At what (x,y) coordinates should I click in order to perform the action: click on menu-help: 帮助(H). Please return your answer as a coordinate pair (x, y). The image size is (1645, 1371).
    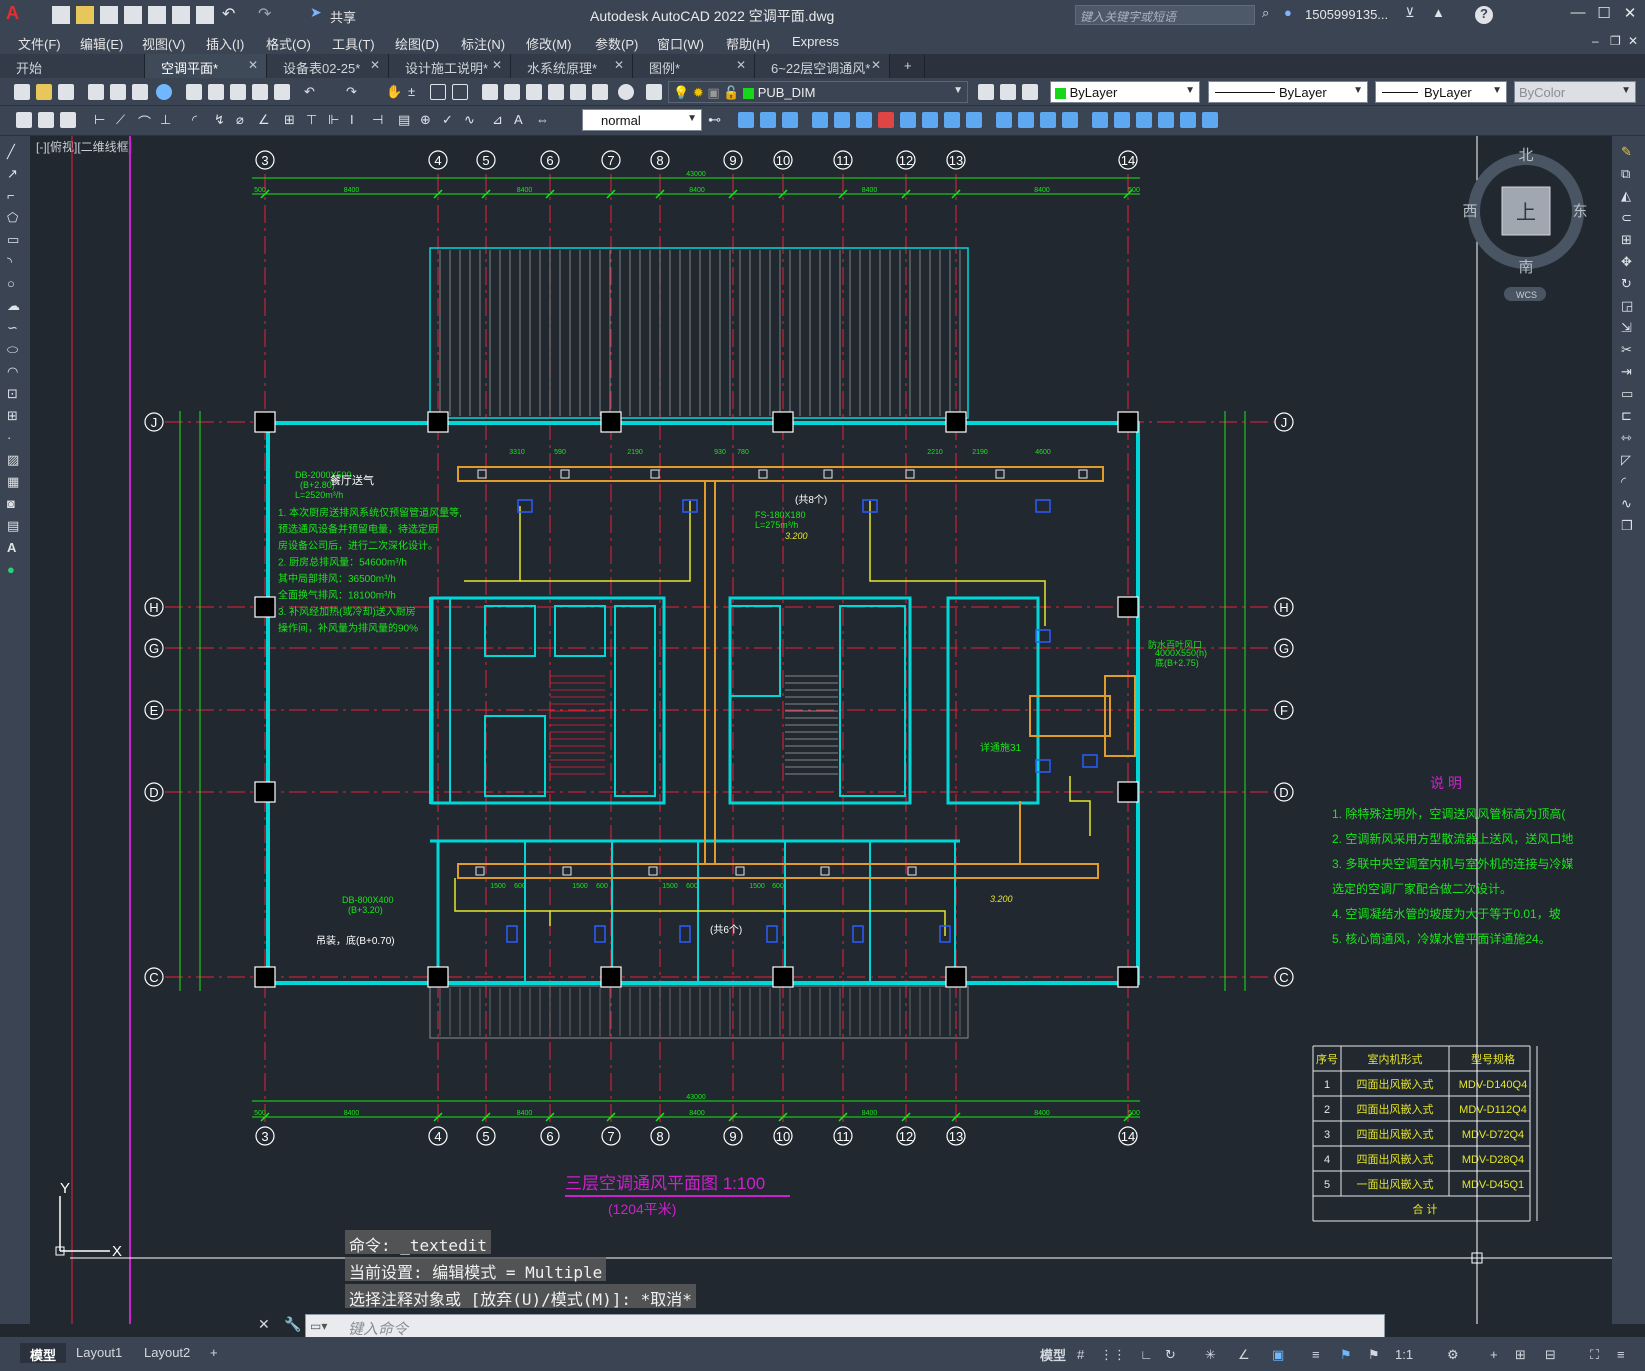
    Looking at the image, I should click on (748, 43).